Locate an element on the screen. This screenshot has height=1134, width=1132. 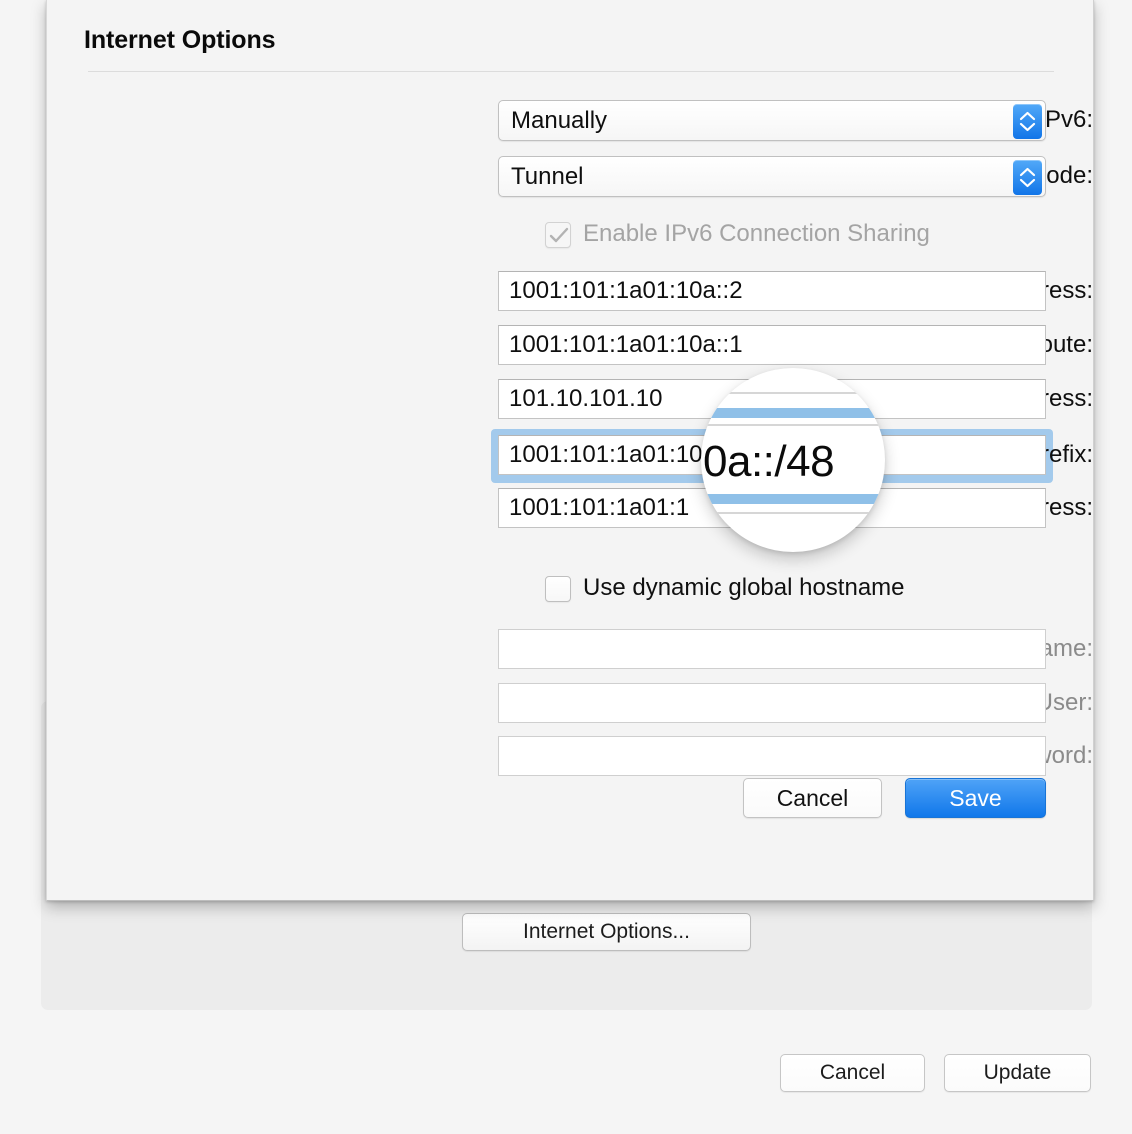
row-configure-ipv6: Configure IPv6: Manually is located at coordinates (570, 120).